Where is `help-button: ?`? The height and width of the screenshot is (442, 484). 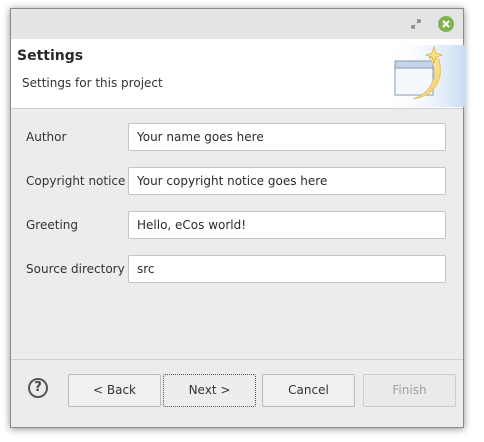
help-button: ? is located at coordinates (38, 388).